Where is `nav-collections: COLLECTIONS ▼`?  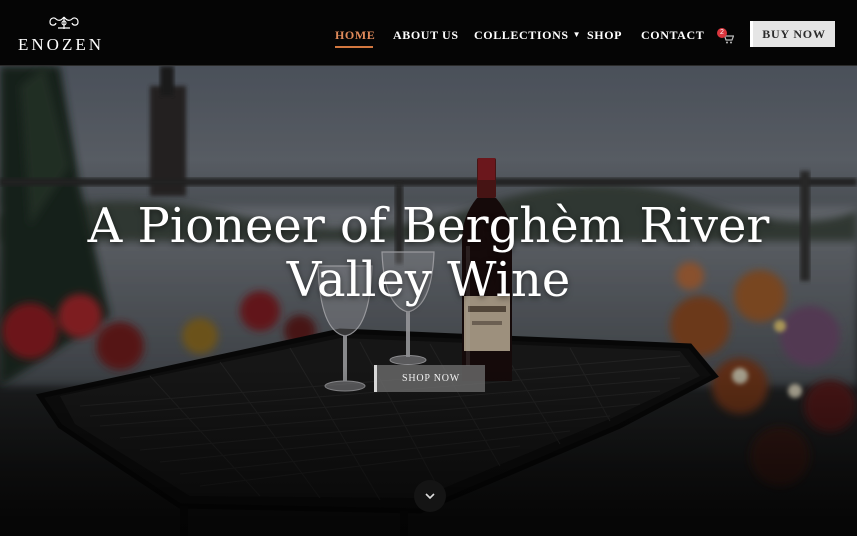
nav-collections: COLLECTIONS ▼ is located at coordinates (527, 35).